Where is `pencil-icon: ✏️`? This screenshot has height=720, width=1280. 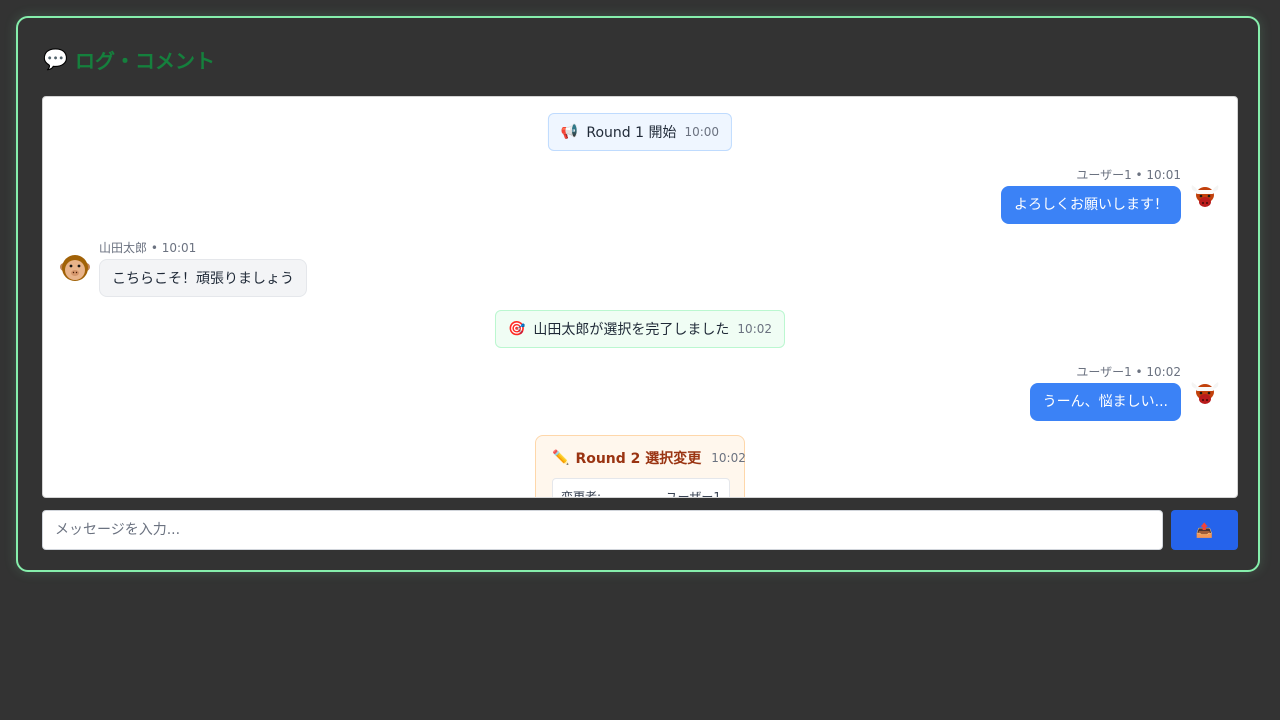
pencil-icon: ✏️ is located at coordinates (561, 458).